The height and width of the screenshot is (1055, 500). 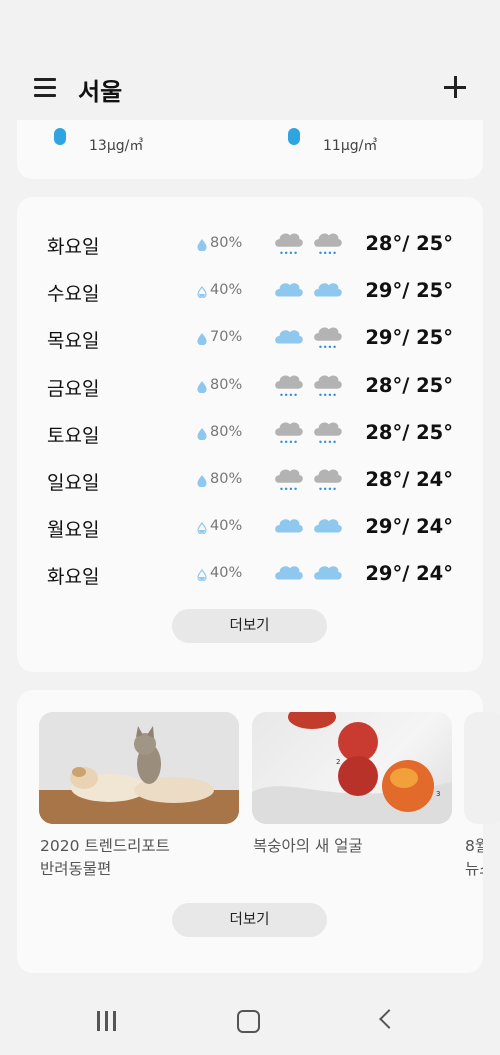 I want to click on day-label: 월요일, so click(x=73, y=530).